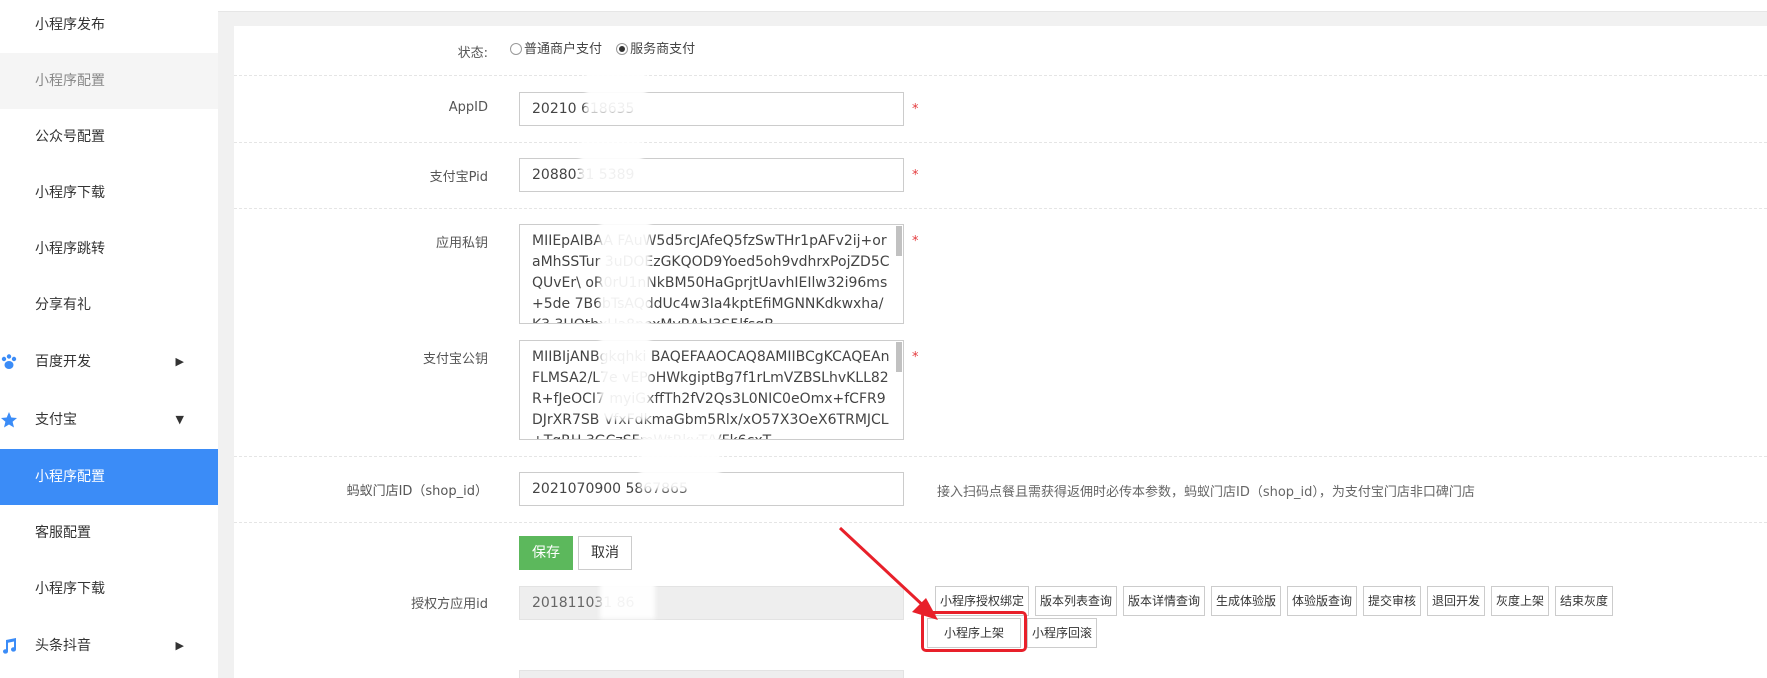  What do you see at coordinates (888, 573) in the screenshot?
I see `annotation-arrow-icon` at bounding box center [888, 573].